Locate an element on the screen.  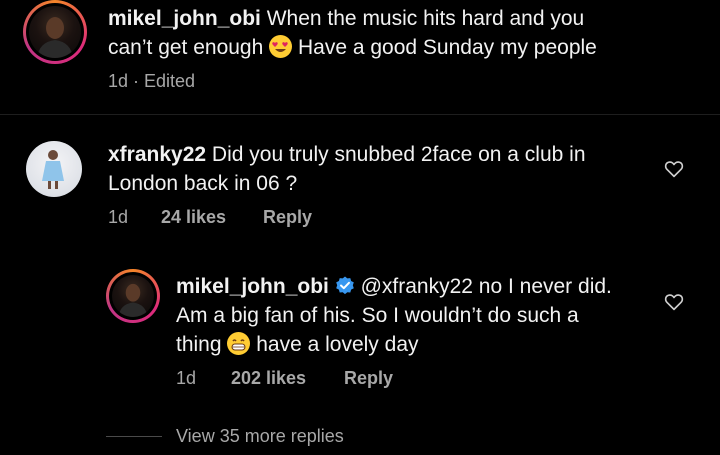
comment-likes-count: 24 likes is located at coordinates (194, 217).